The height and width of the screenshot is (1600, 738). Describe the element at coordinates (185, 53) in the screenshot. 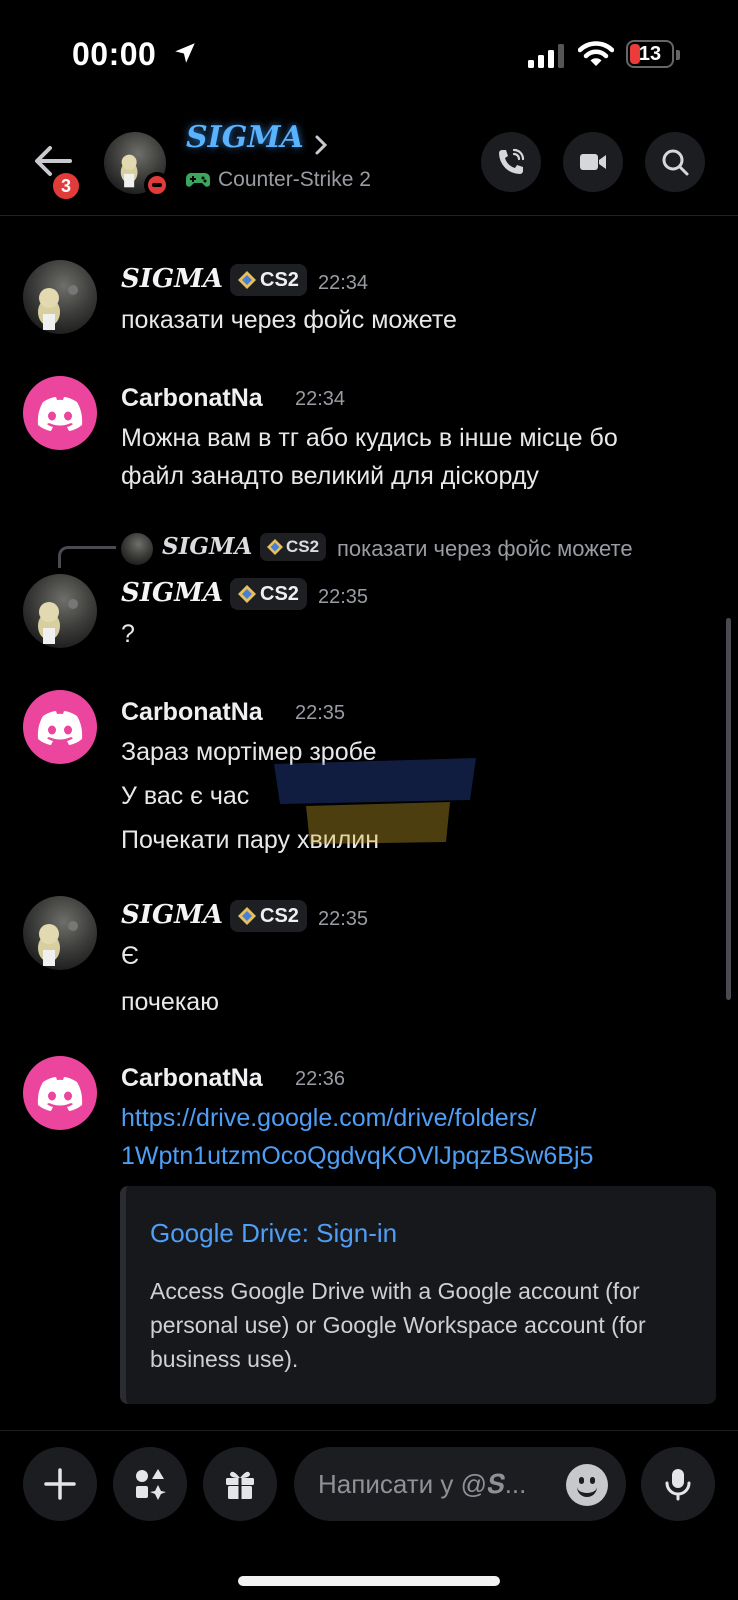

I see `location-arrow-icon` at that location.